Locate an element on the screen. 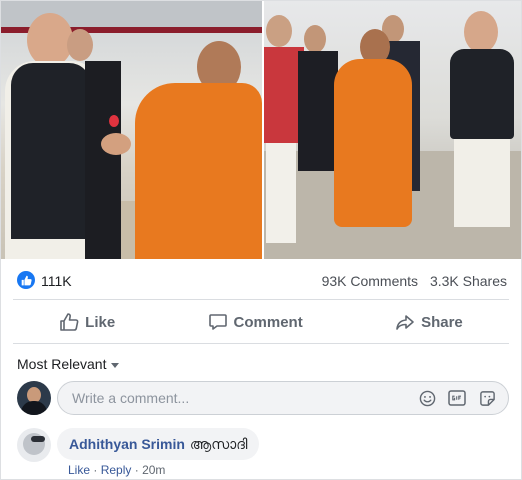 The width and height of the screenshot is (522, 480). like-label: Like is located at coordinates (100, 322).